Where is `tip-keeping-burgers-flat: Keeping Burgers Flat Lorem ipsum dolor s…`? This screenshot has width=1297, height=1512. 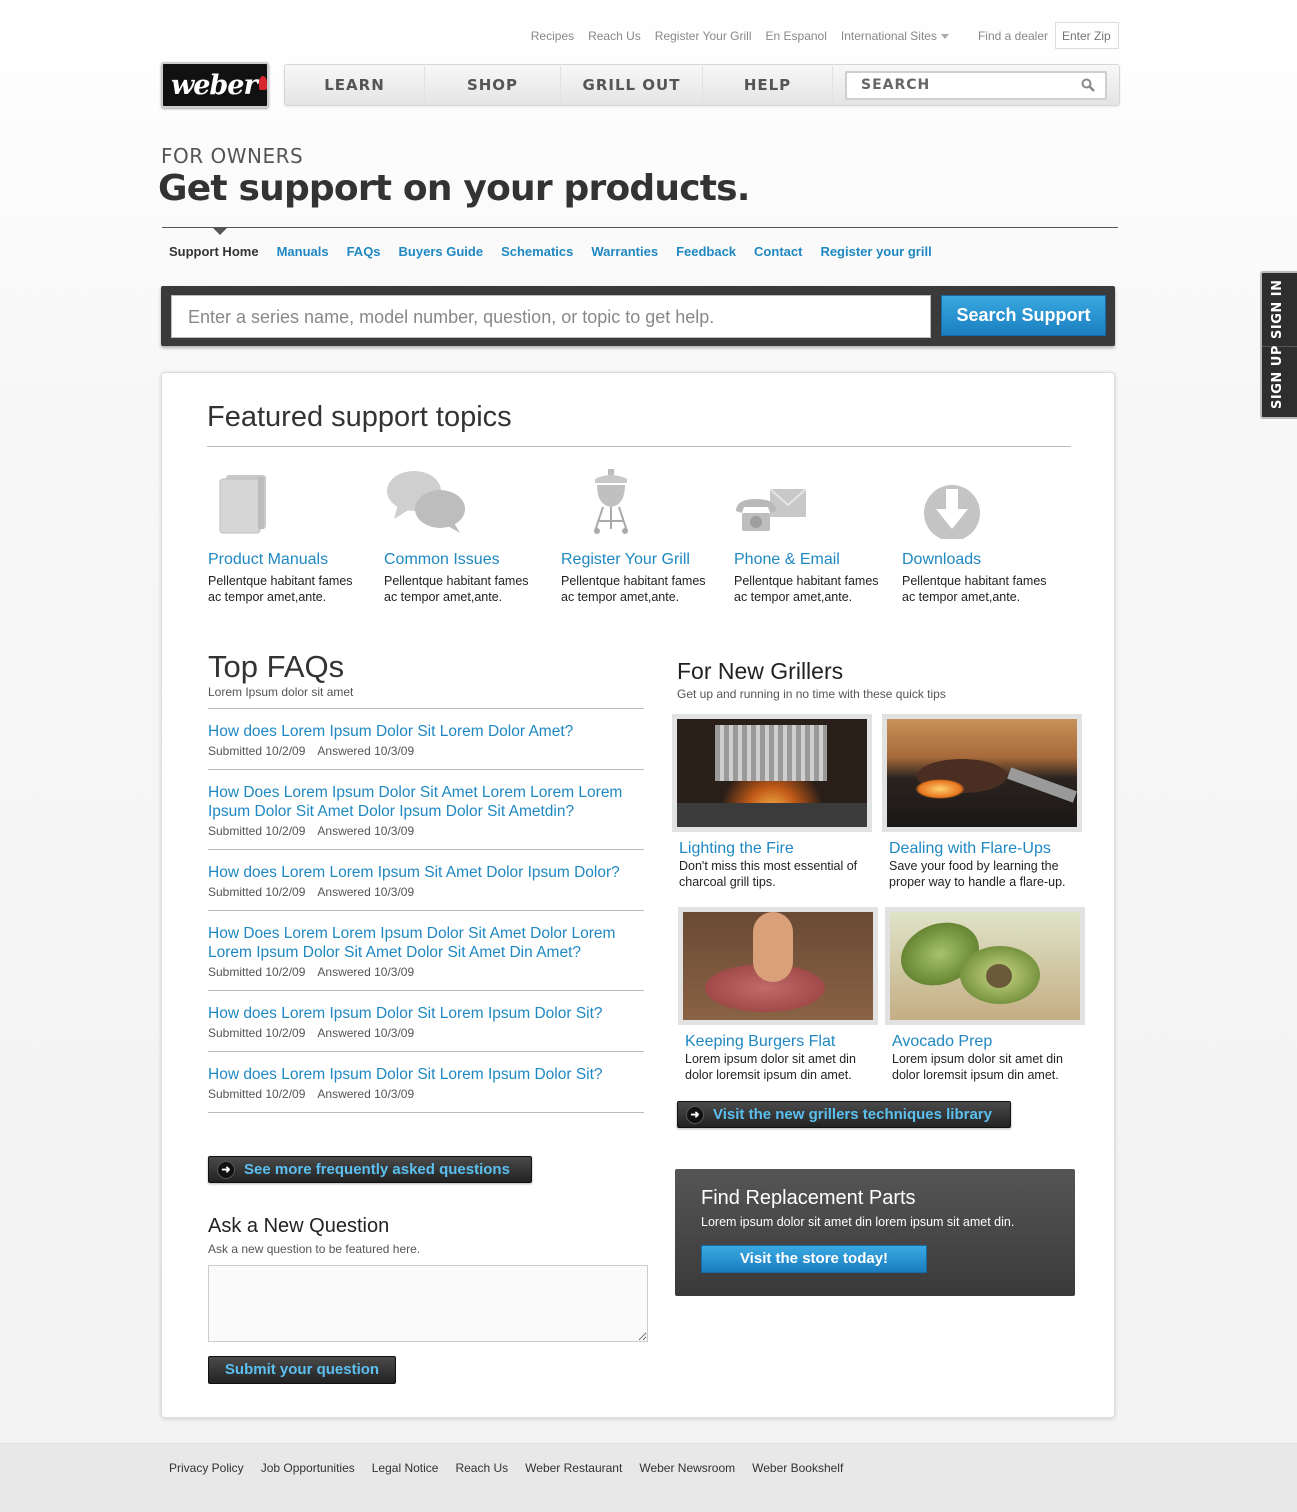 tip-keeping-burgers-flat: Keeping Burgers Flat Lorem ipsum dolor s… is located at coordinates (778, 995).